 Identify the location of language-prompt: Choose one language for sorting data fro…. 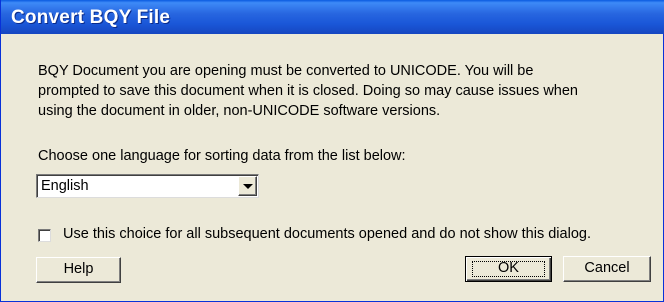
(222, 156).